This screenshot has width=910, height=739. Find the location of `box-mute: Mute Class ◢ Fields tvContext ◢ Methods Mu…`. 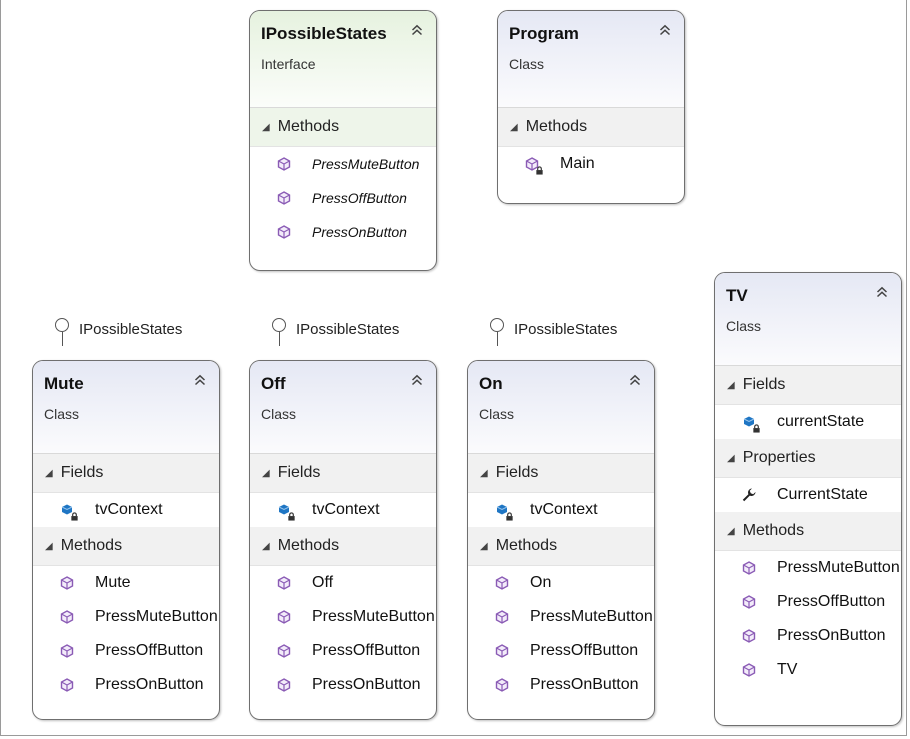

box-mute: Mute Class ◢ Fields tvContext ◢ Methods Mu… is located at coordinates (126, 540).